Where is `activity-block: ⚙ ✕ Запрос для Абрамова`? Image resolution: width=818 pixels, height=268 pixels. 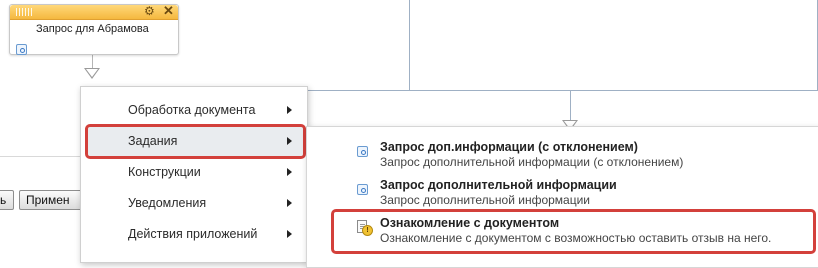 activity-block: ⚙ ✕ Запрос для Абрамова is located at coordinates (94, 29).